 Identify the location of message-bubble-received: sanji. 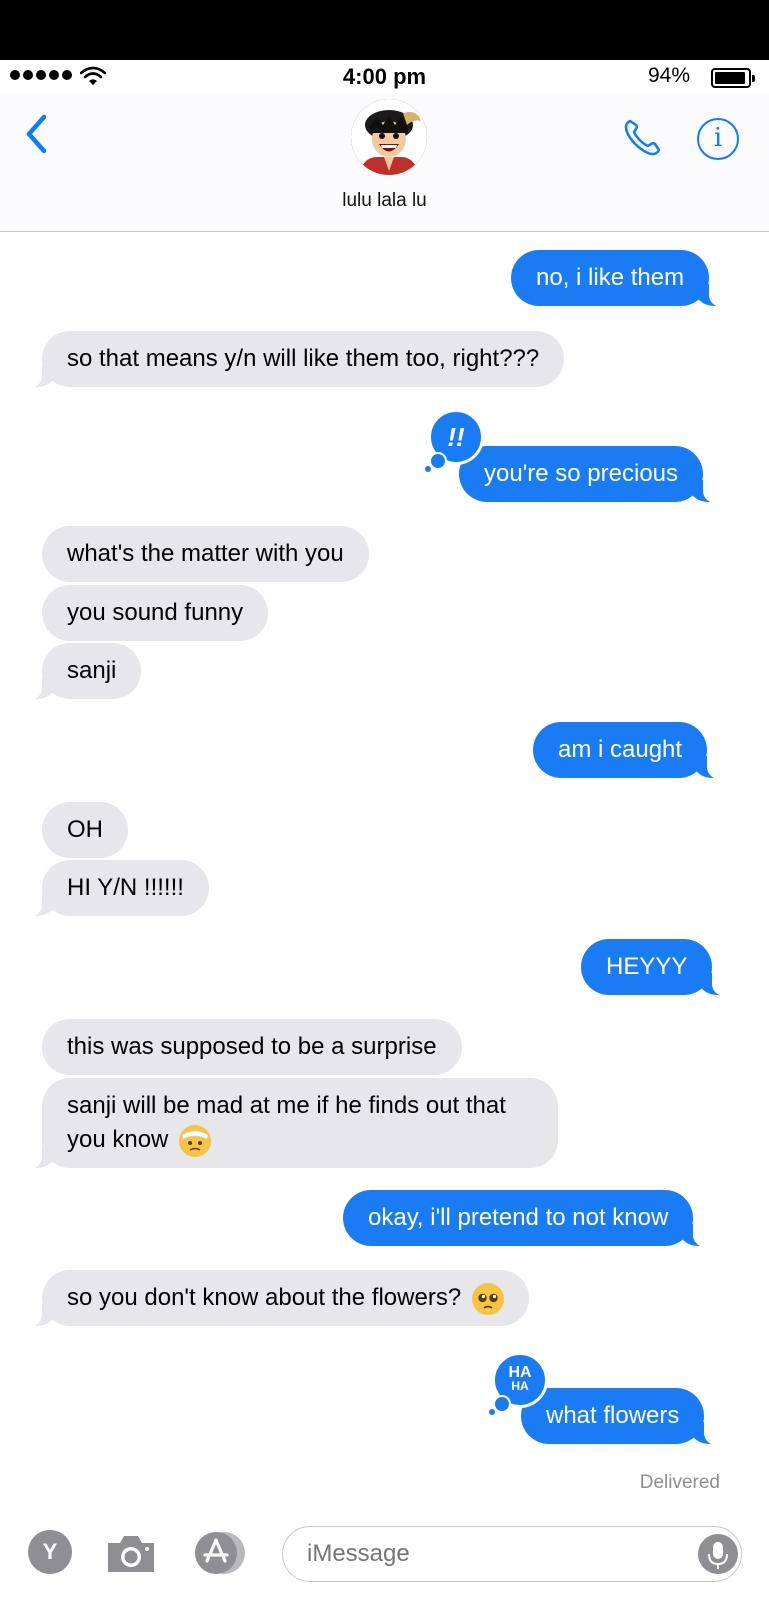
(80, 671).